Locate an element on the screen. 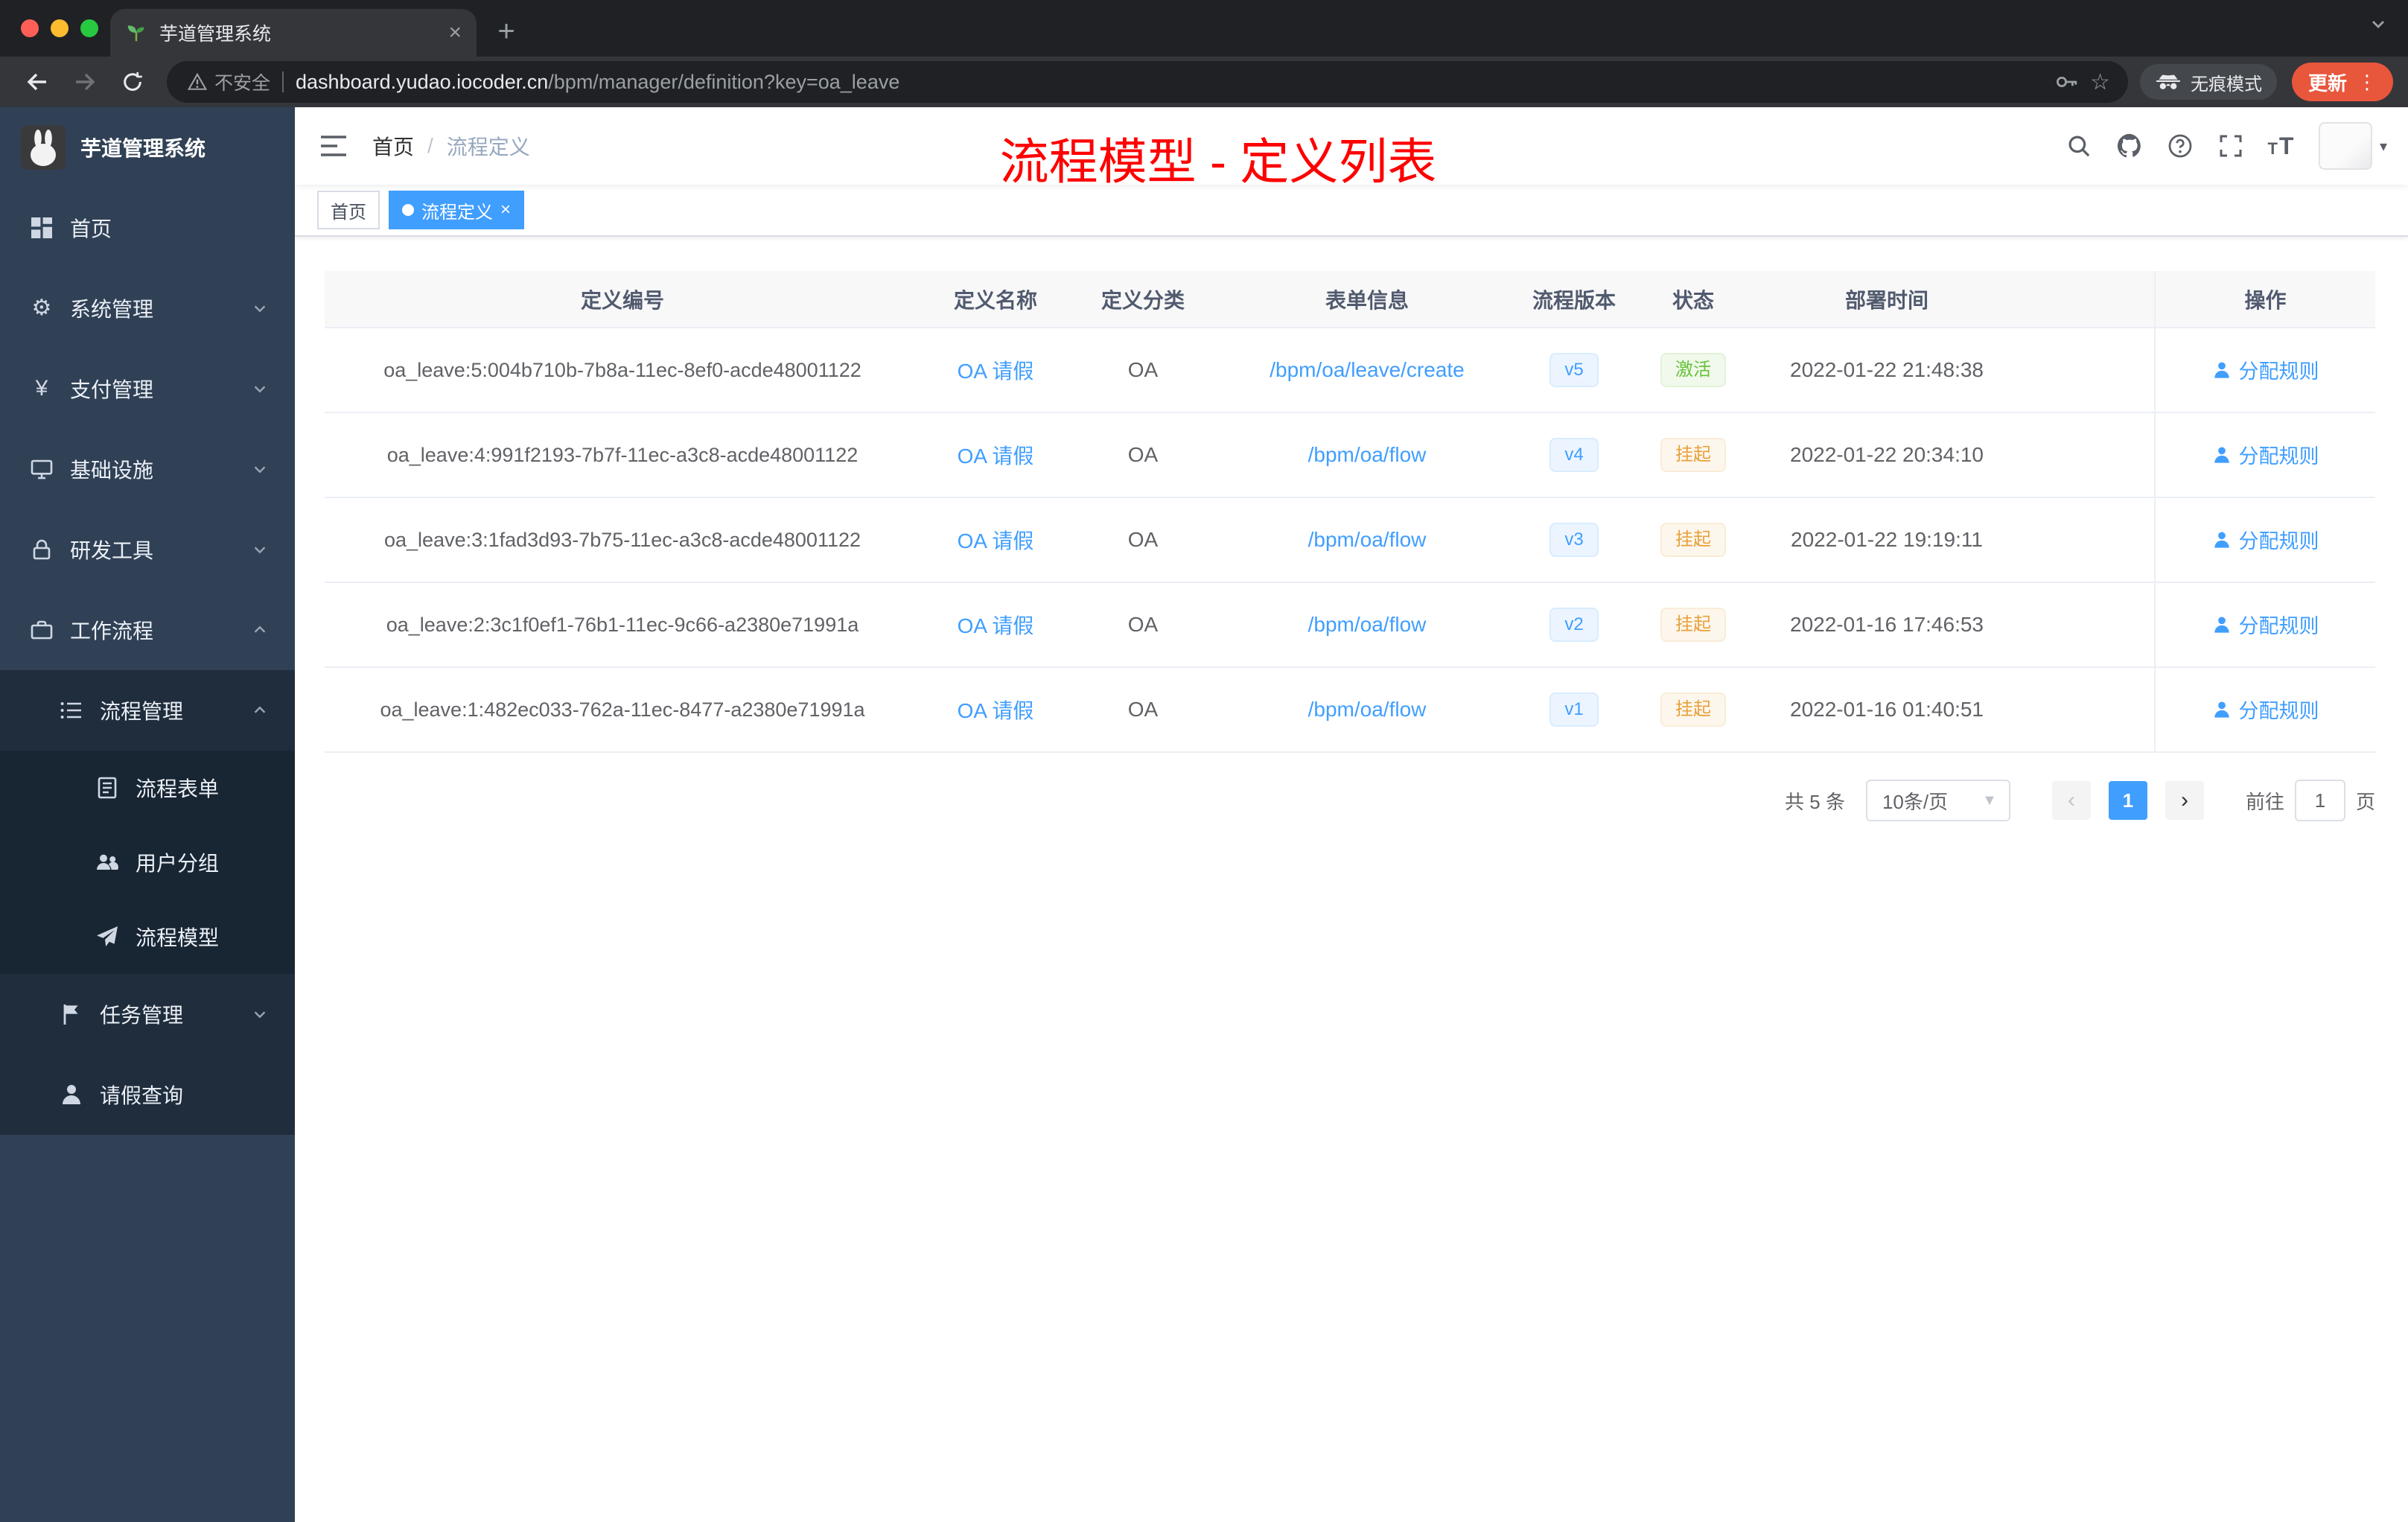 This screenshot has height=1522, width=2408. security-indicator: 不安全 is located at coordinates (229, 82).